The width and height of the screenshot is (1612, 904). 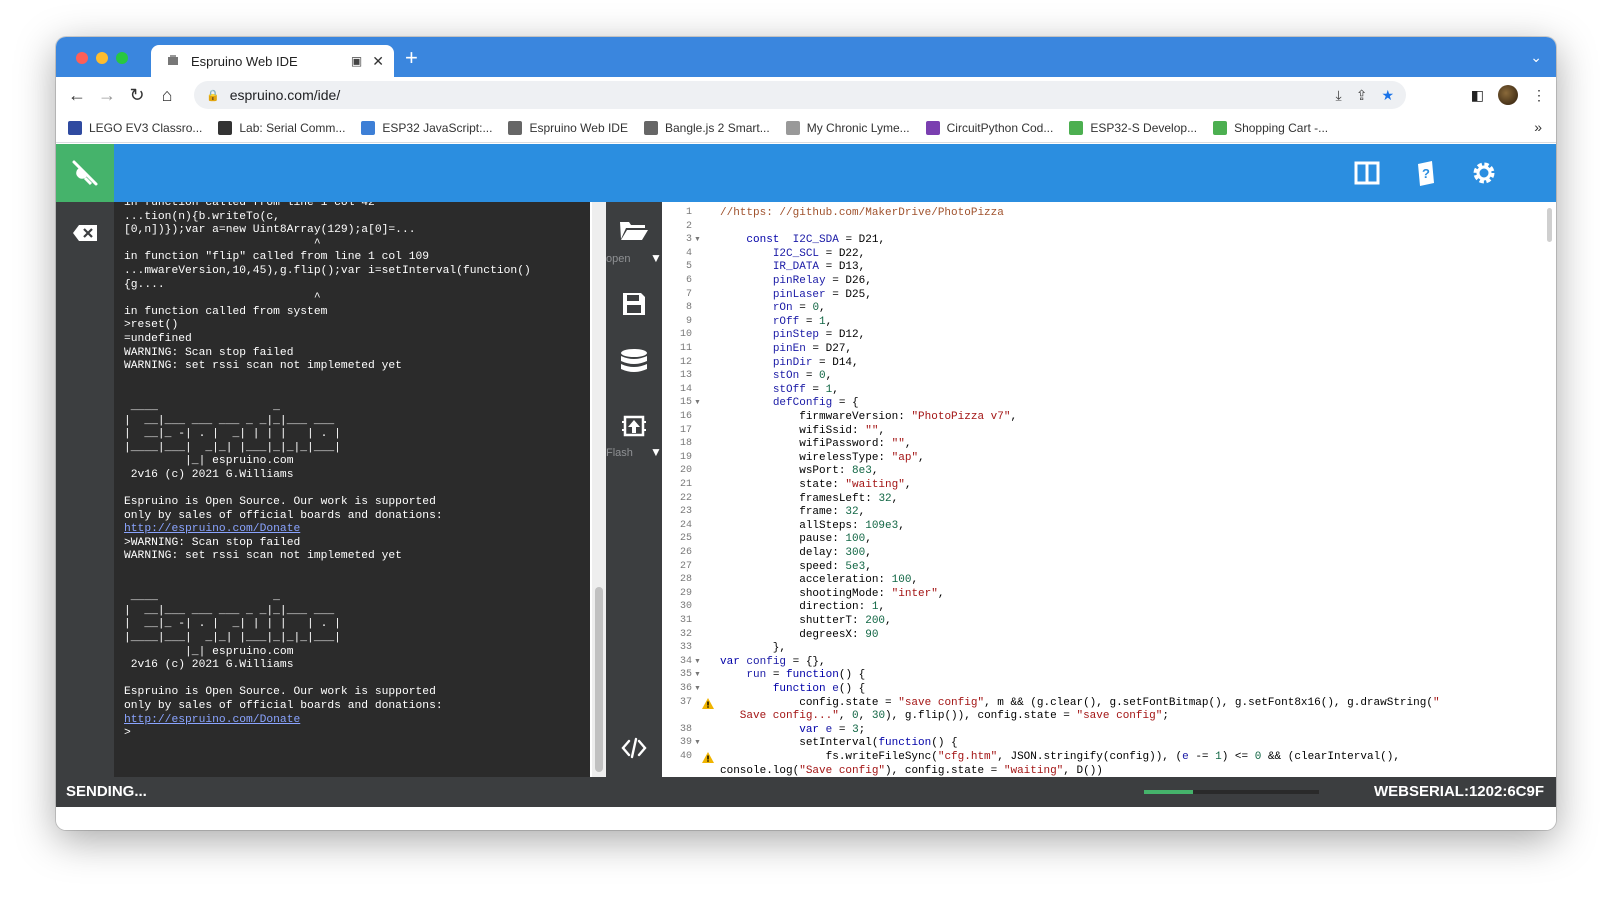 I want to click on code-token: pinRelay, so click(x=799, y=281).